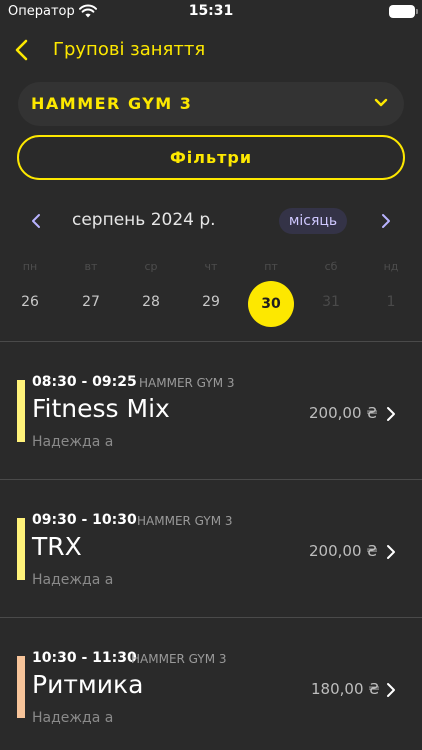  Describe the element at coordinates (84, 520) in the screenshot. I see `session-time: 09:30 - 10:30` at that location.